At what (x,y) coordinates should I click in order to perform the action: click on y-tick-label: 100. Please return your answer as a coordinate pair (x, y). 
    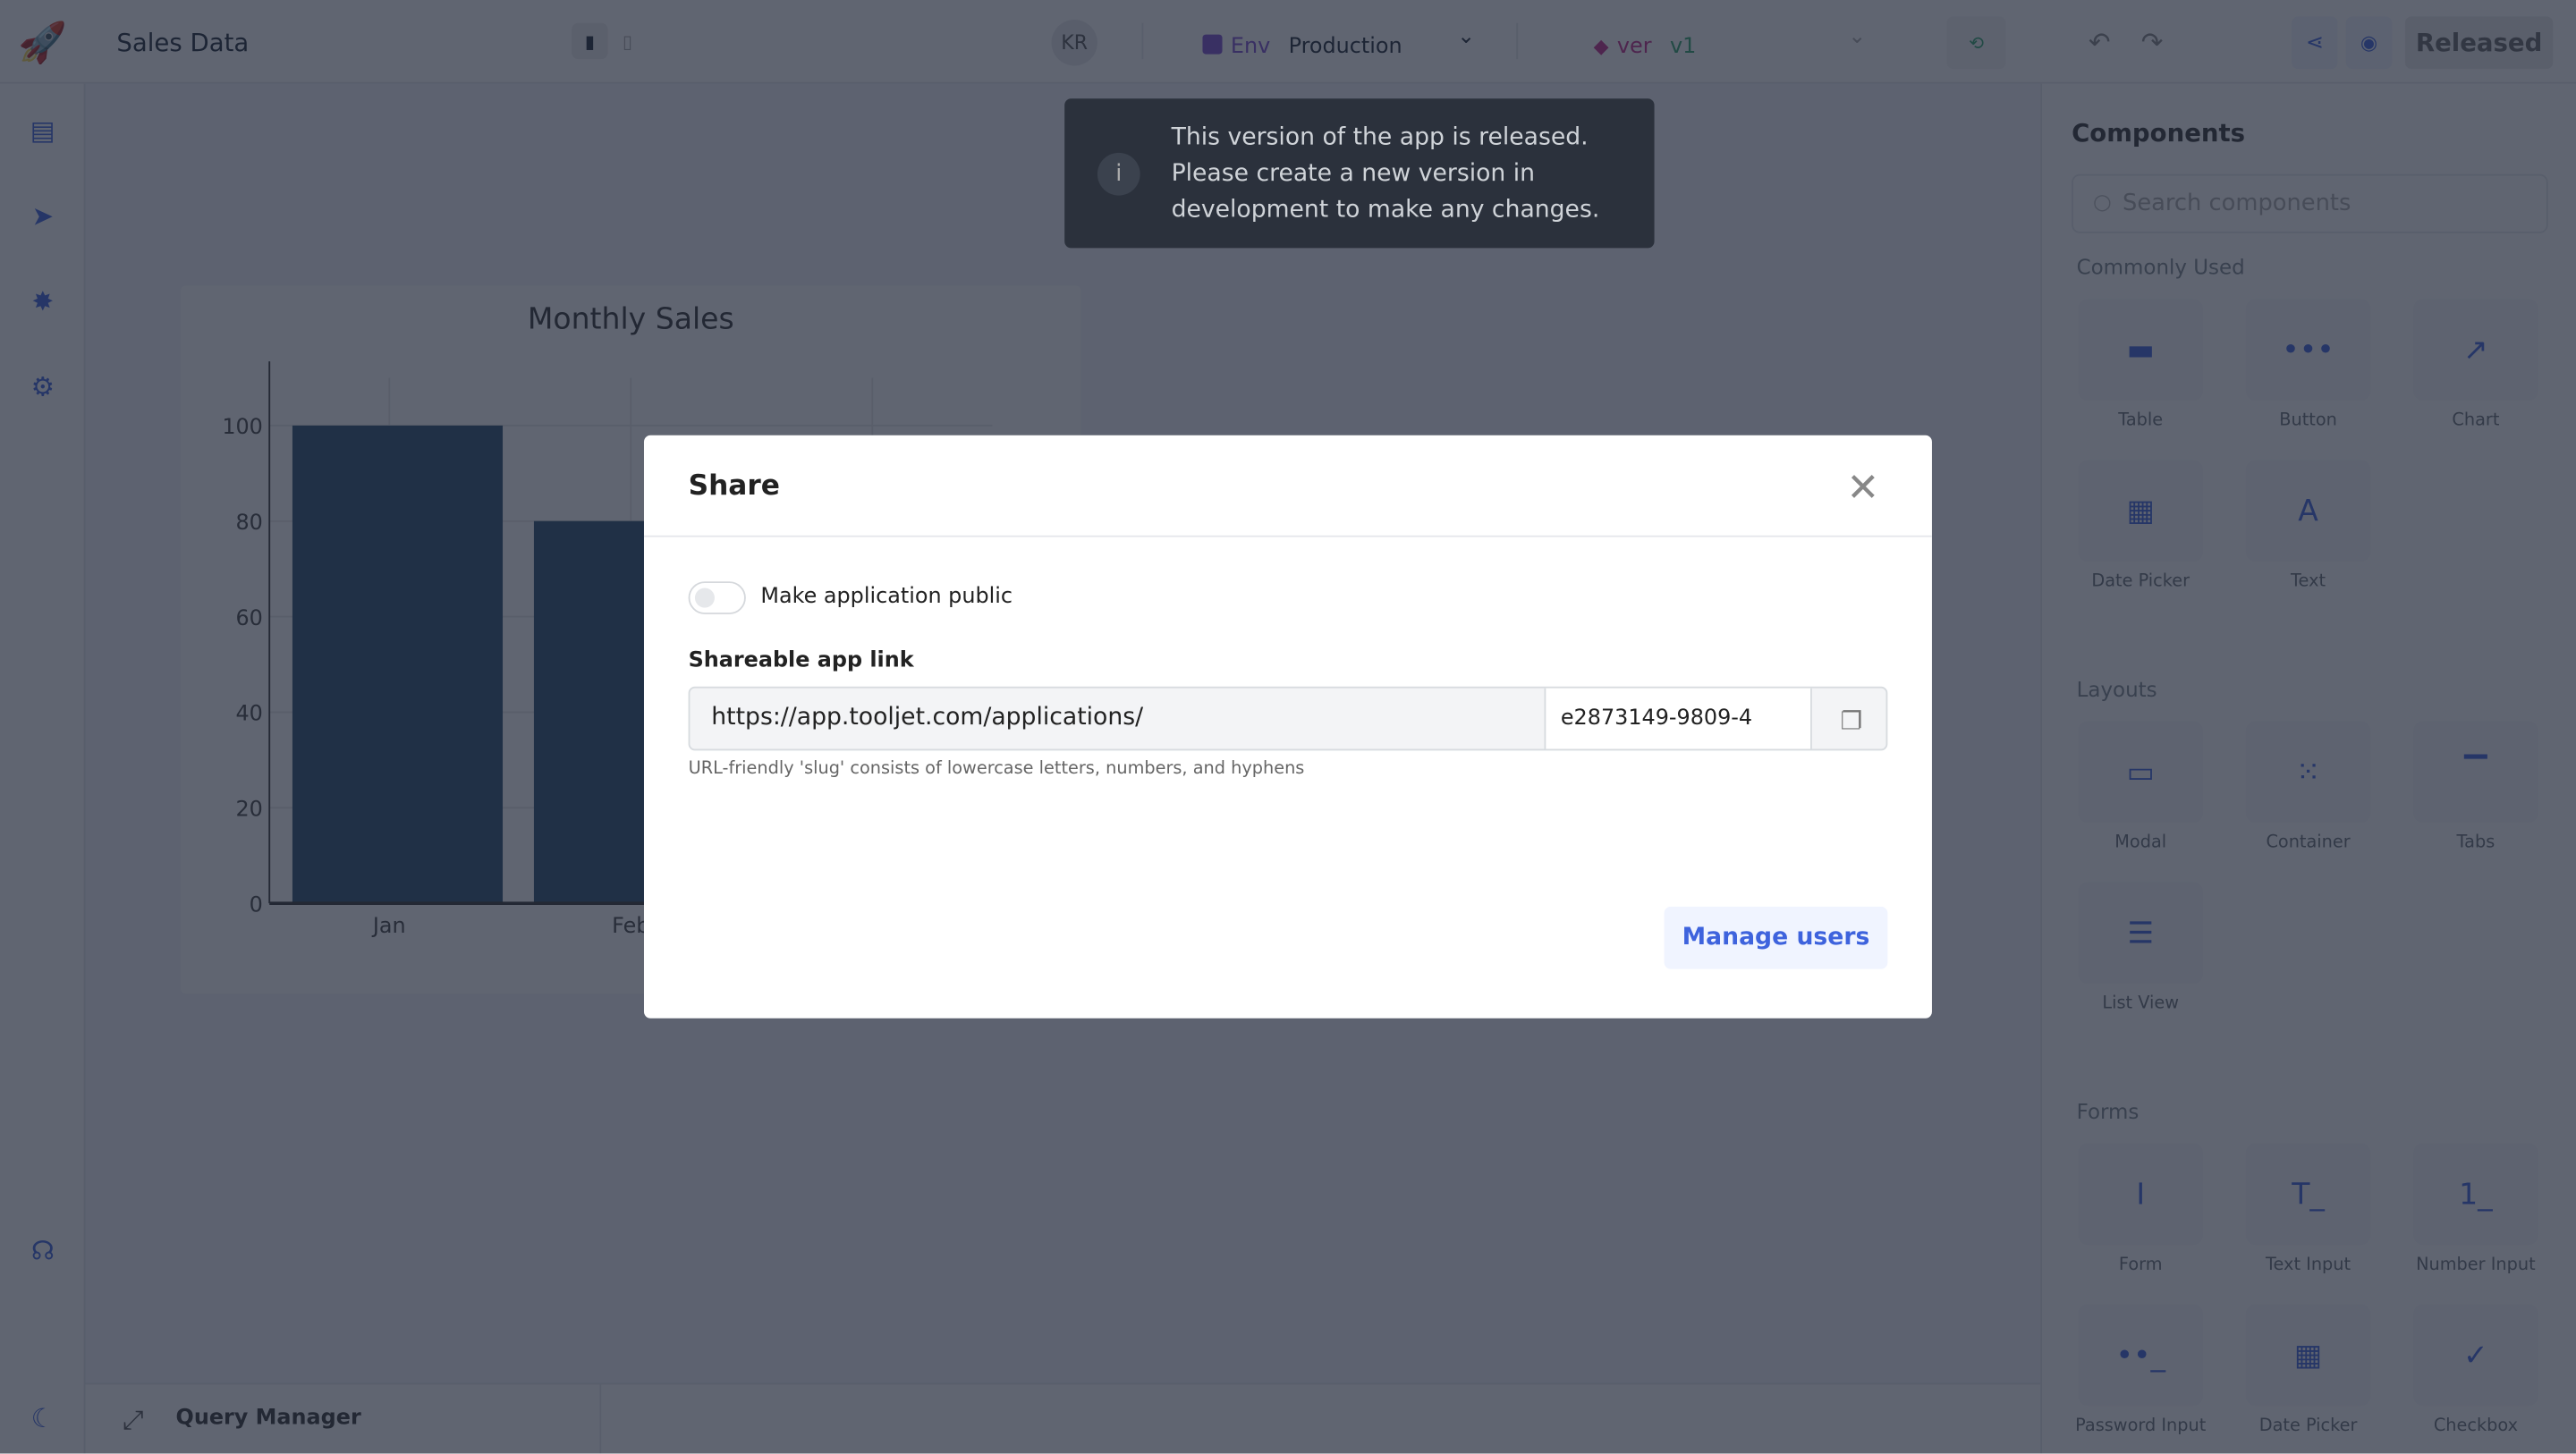
    Looking at the image, I should click on (242, 427).